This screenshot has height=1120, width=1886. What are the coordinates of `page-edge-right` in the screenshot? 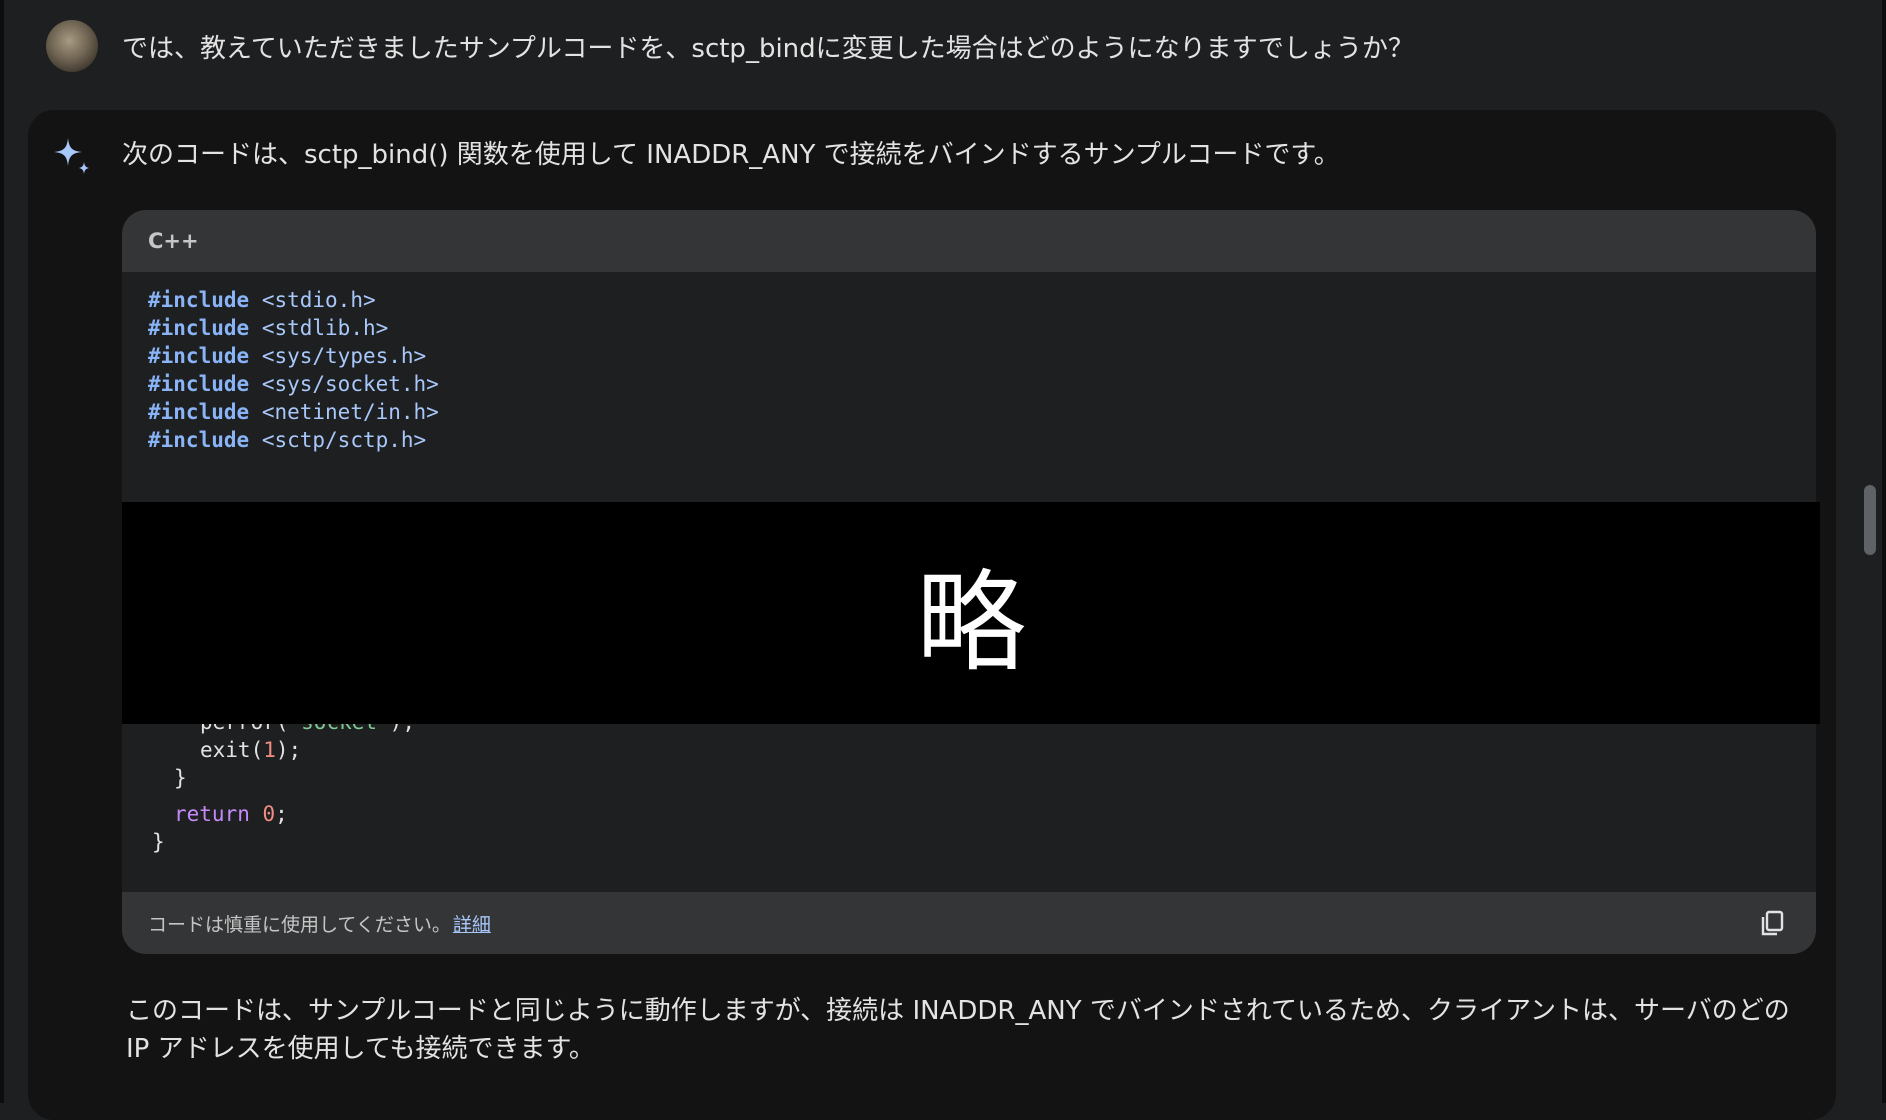 It's located at (1884, 551).